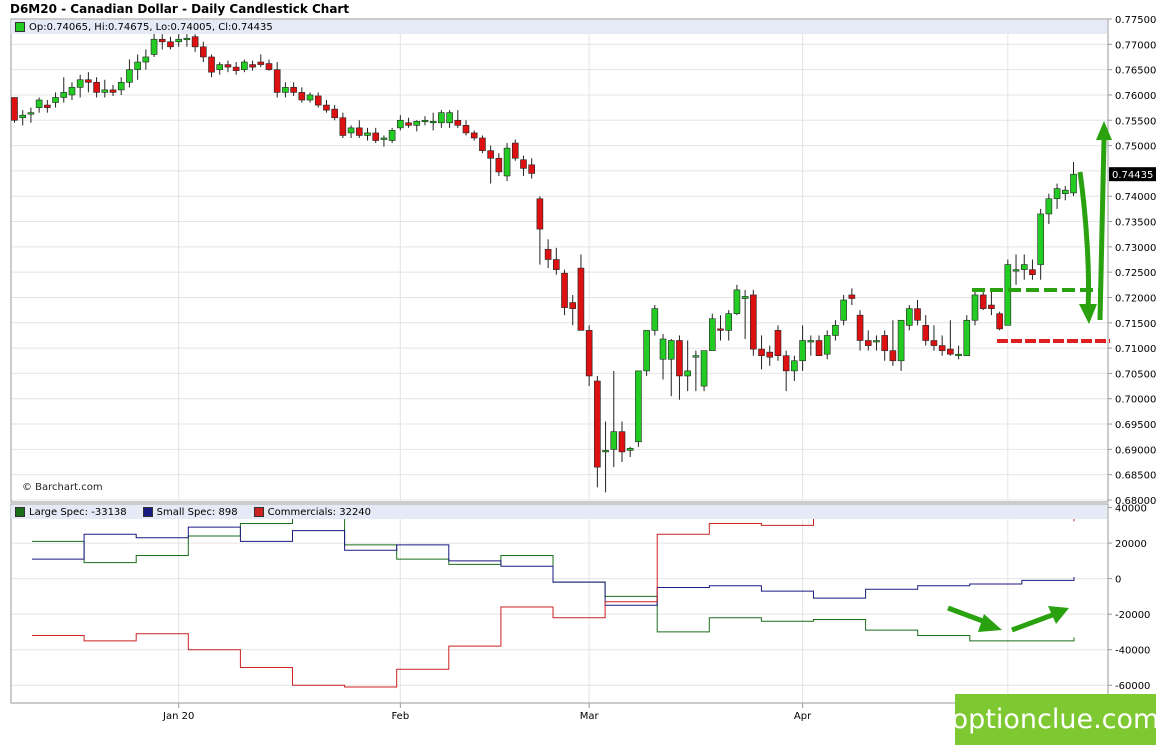 The image size is (1156, 745). I want to click on price-tick-label: 0.72000, so click(1135, 298).